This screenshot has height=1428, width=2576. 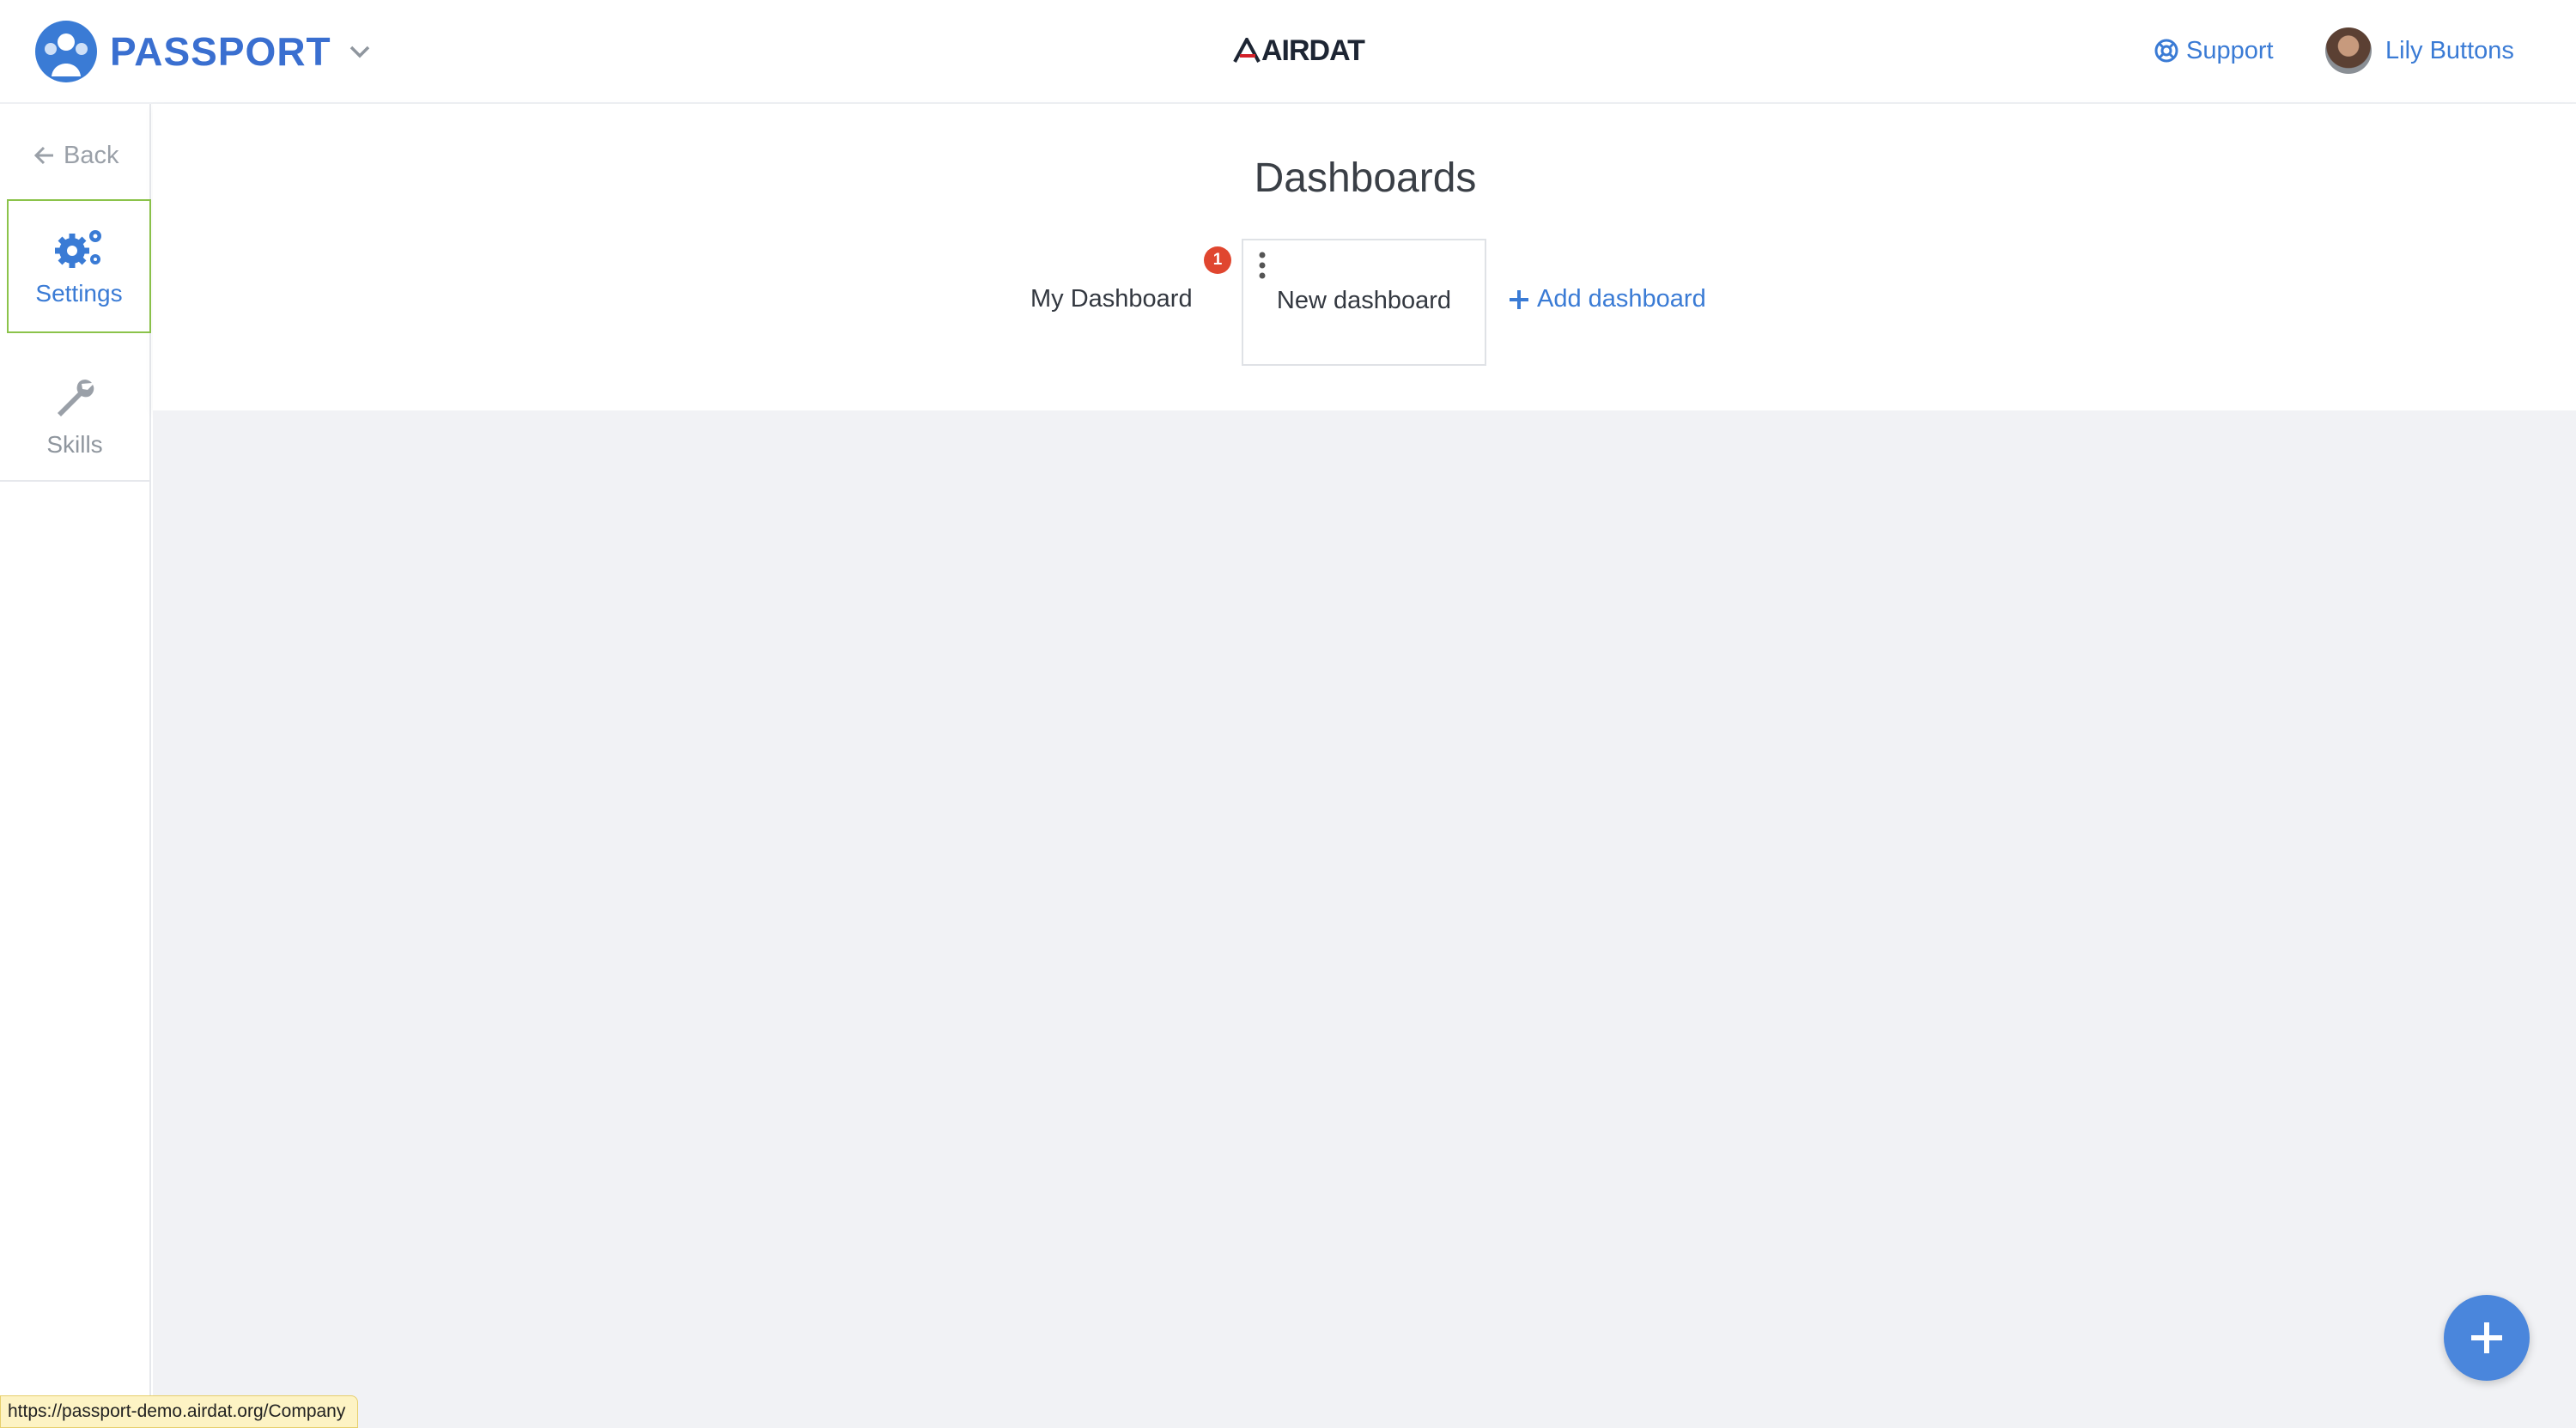 I want to click on status-bar-url: https://passport-demo.airdat.org/Company, so click(x=180, y=1411).